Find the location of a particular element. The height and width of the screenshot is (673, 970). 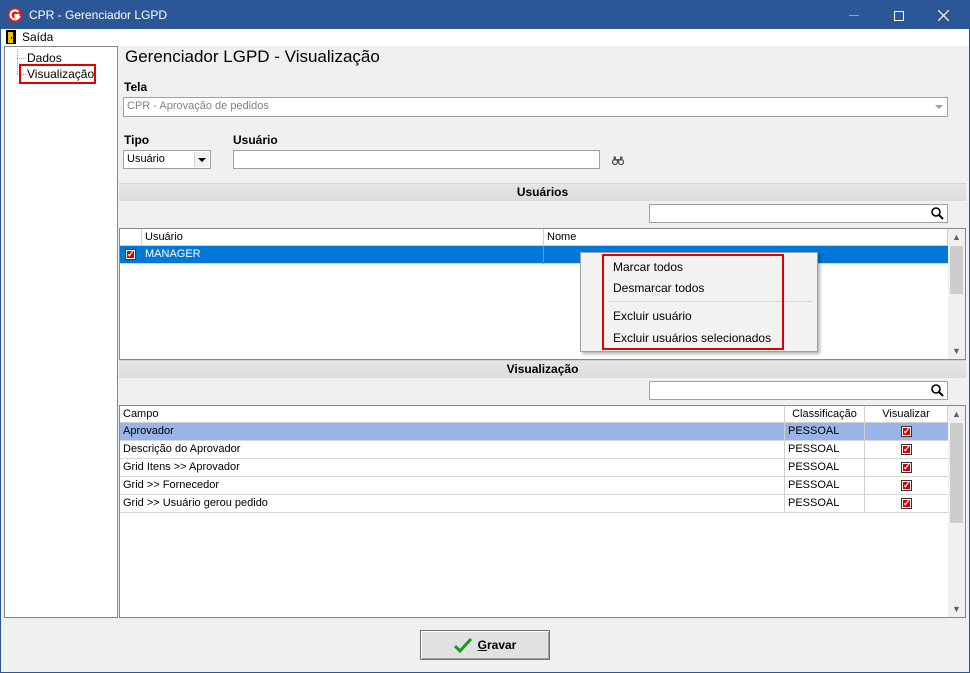

view-search-input is located at coordinates (798, 390).